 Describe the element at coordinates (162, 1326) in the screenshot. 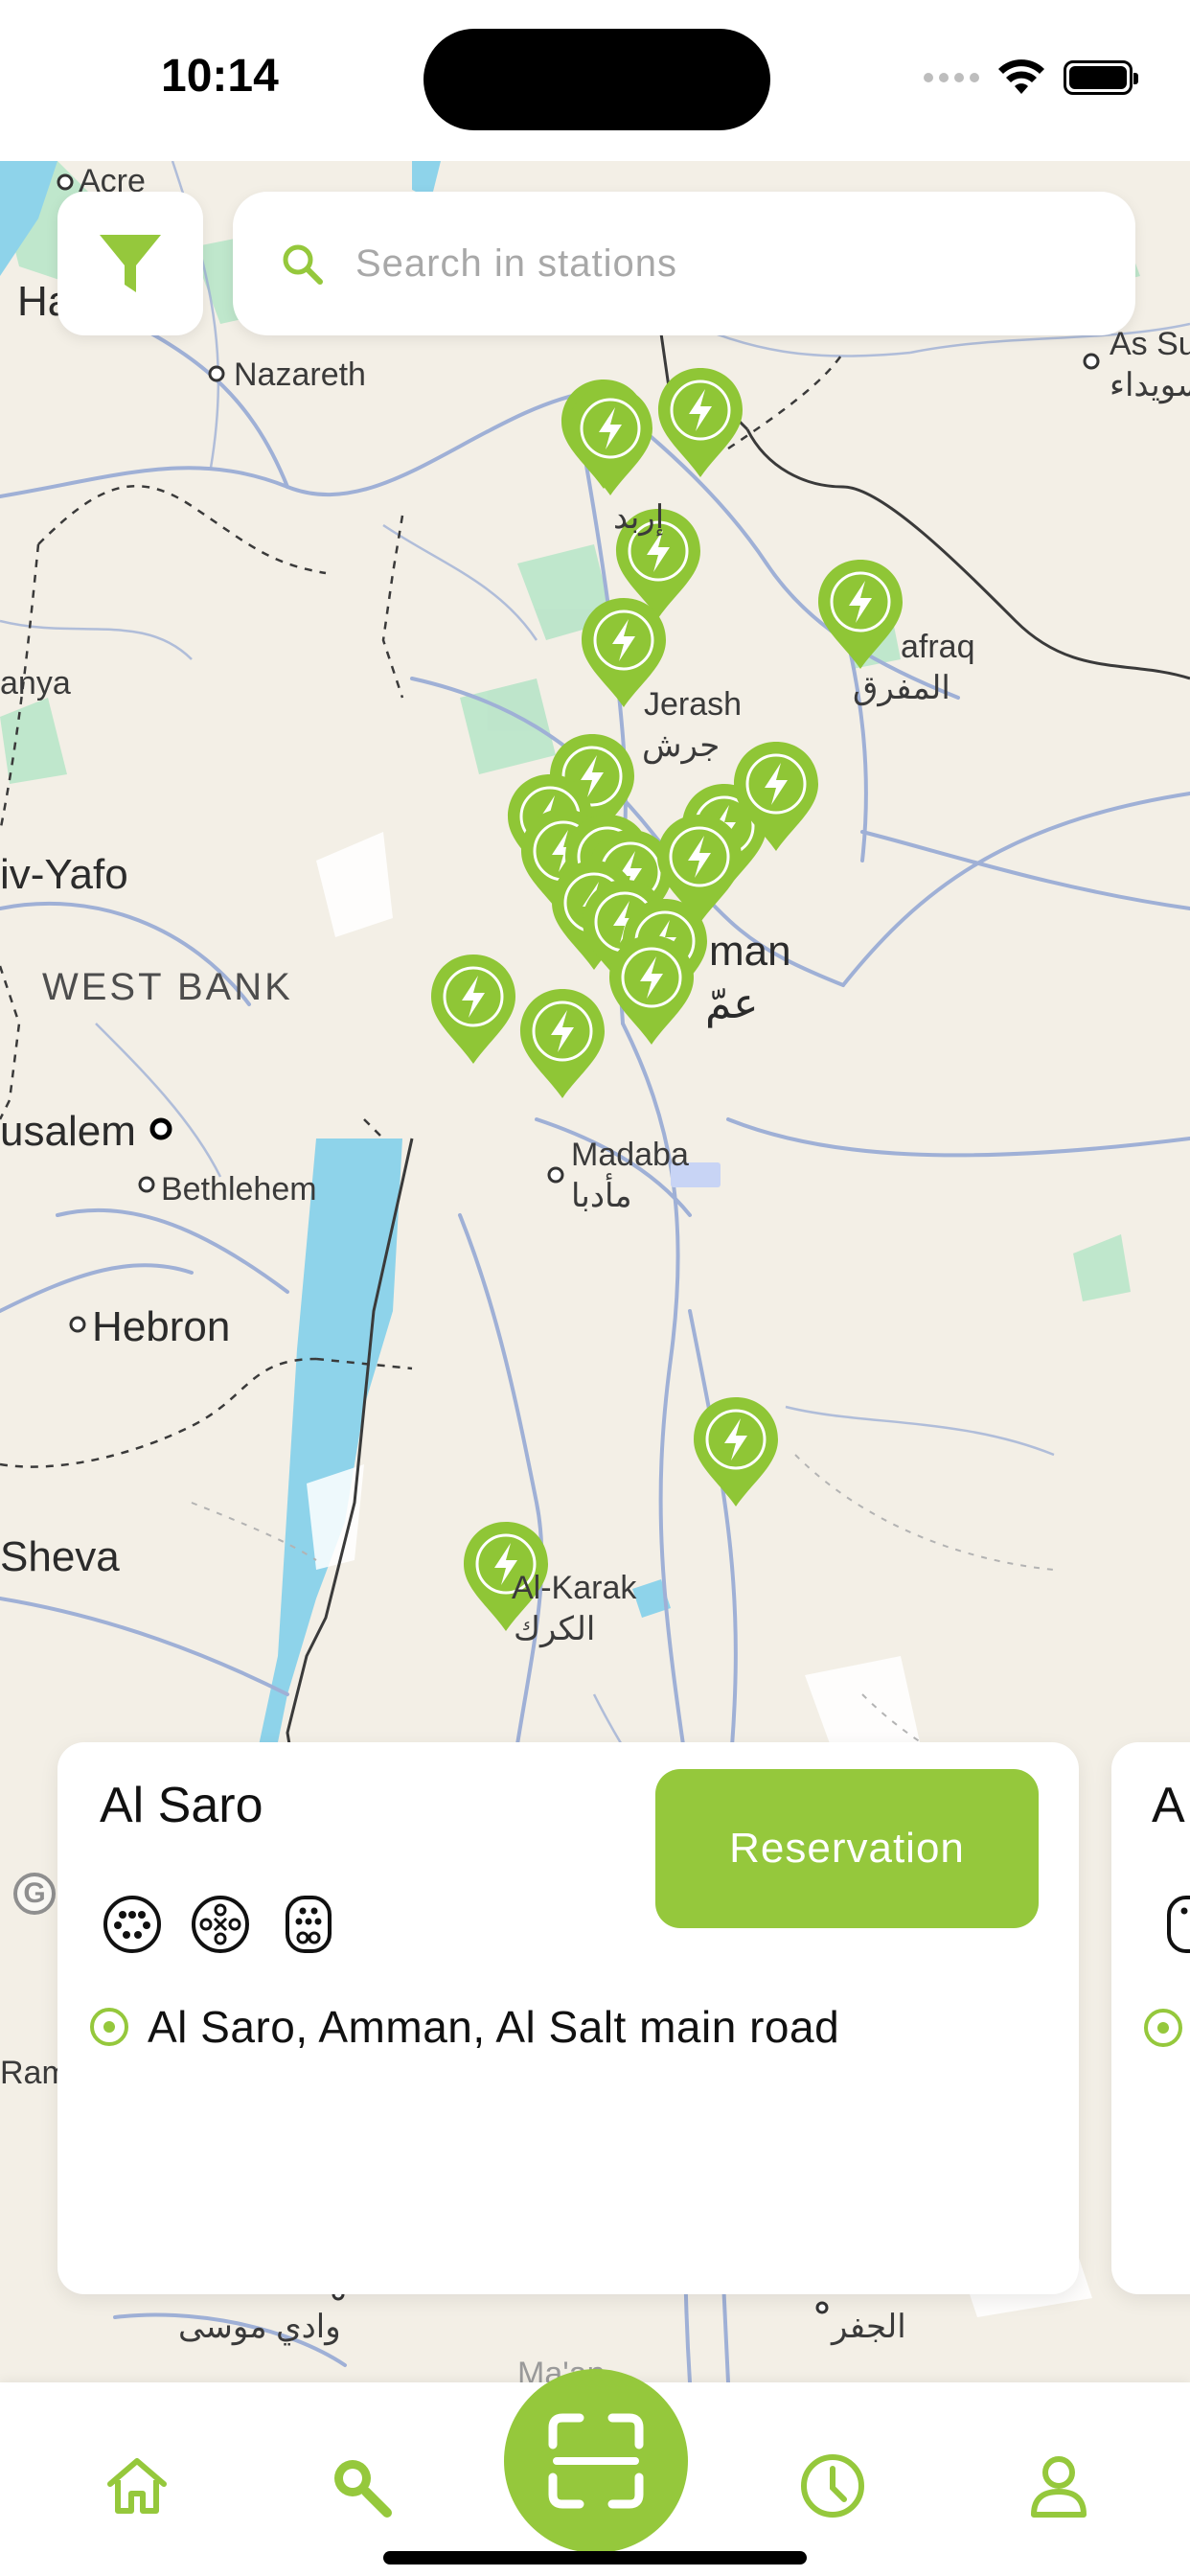

I see `map-label-hebron: Hebron` at that location.